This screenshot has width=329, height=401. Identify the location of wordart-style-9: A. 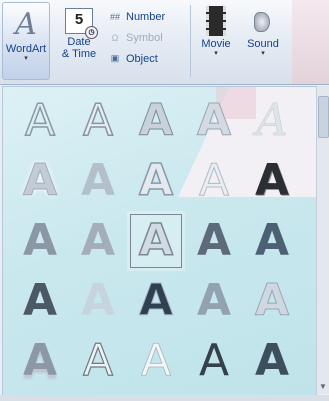
(214, 181).